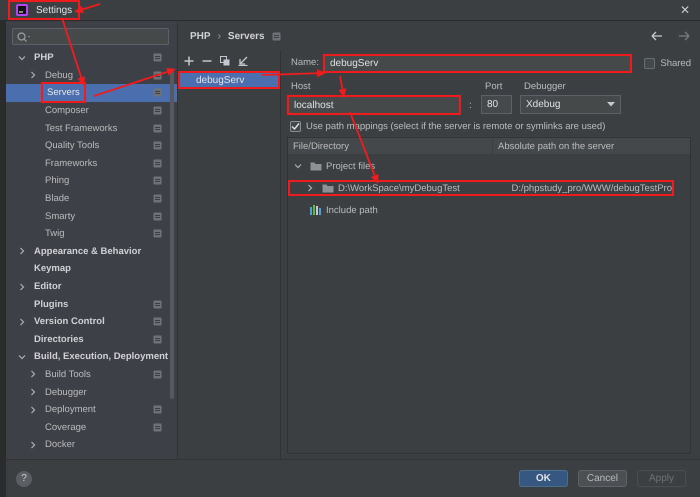  Describe the element at coordinates (301, 86) in the screenshot. I see `field-label: Host` at that location.